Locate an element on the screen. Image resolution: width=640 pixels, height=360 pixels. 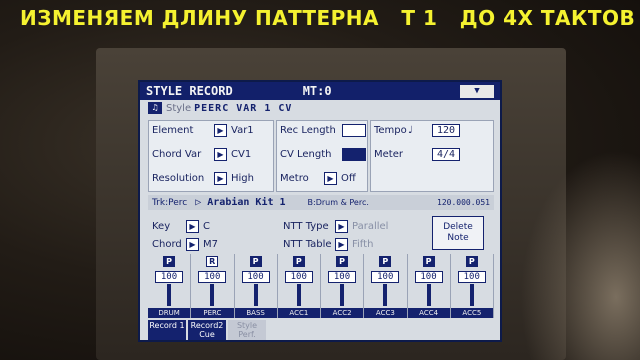
meter-row: Meter 4/4 is located at coordinates (417, 154).